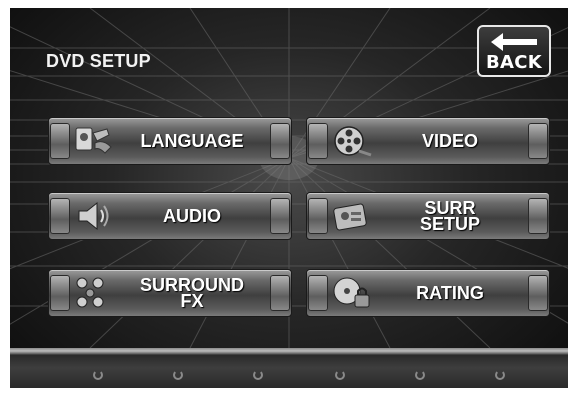  Describe the element at coordinates (192, 216) in the screenshot. I see `audio-label: AUDIO` at that location.